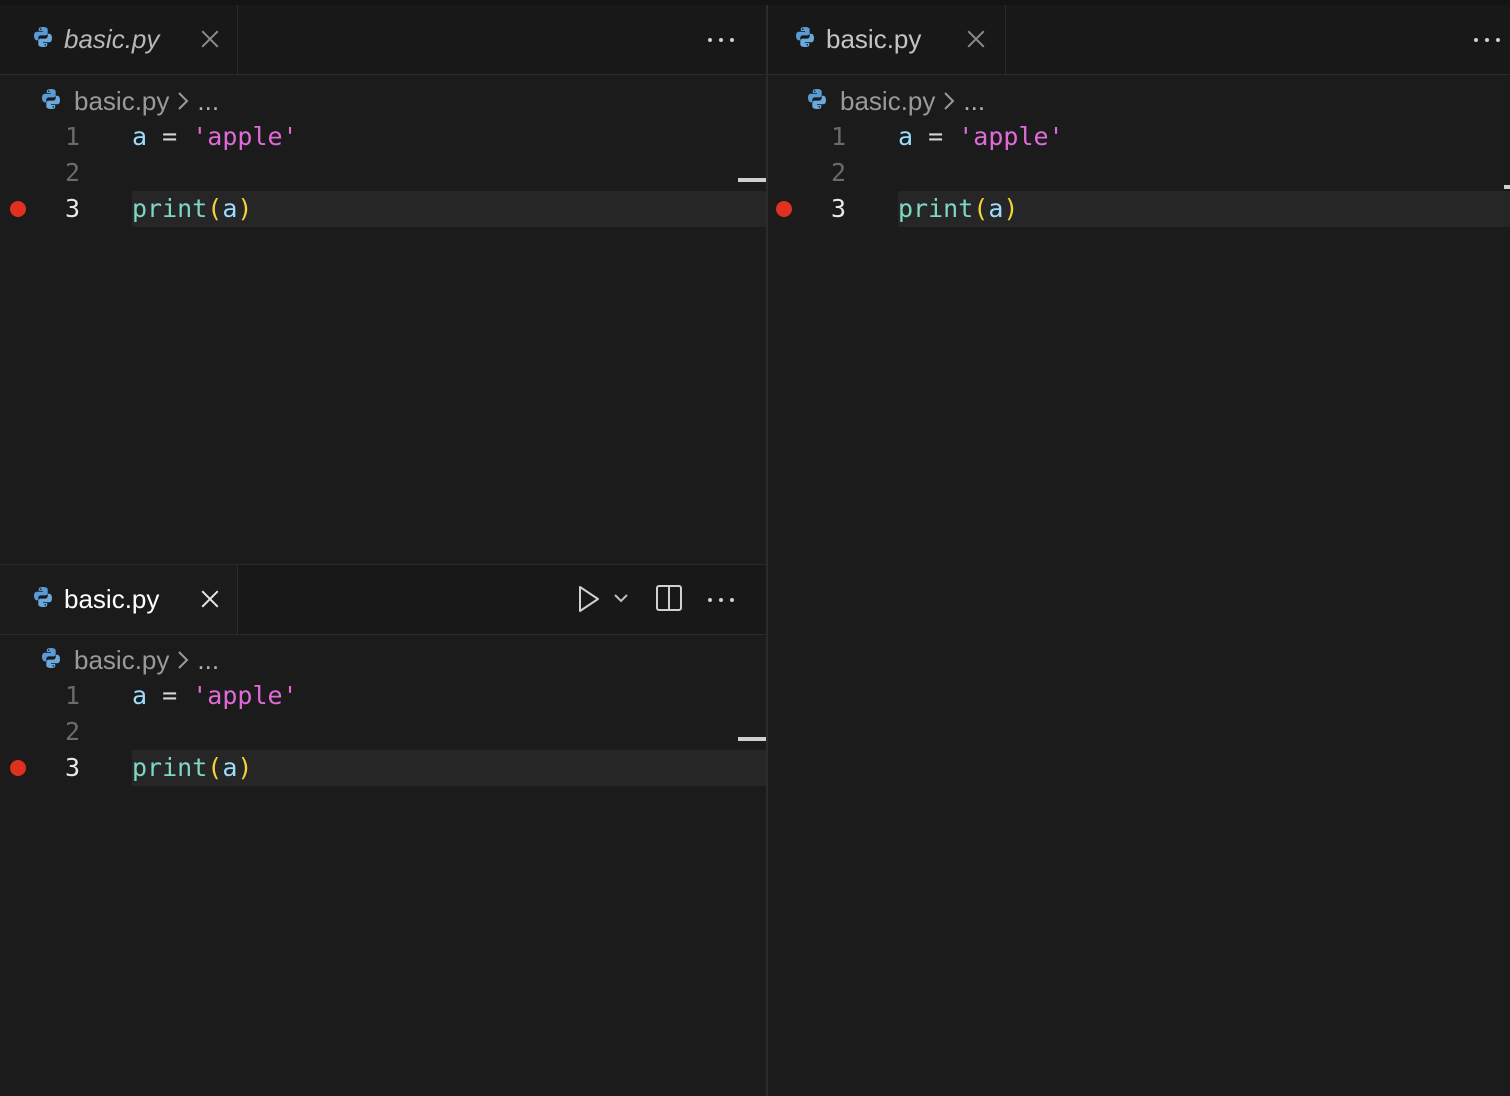 The height and width of the screenshot is (1096, 1510). What do you see at coordinates (589, 599) in the screenshot?
I see `run-icon` at bounding box center [589, 599].